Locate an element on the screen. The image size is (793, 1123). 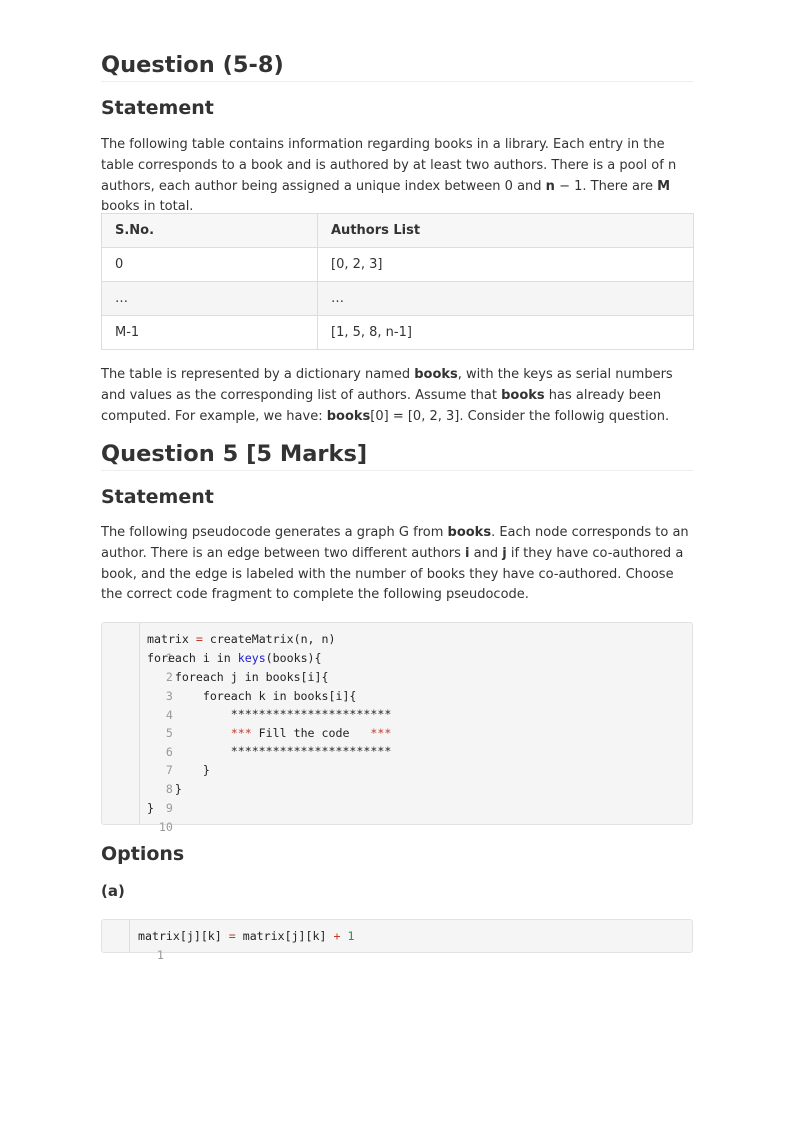
option-a-label: (a) is located at coordinates (113, 891).